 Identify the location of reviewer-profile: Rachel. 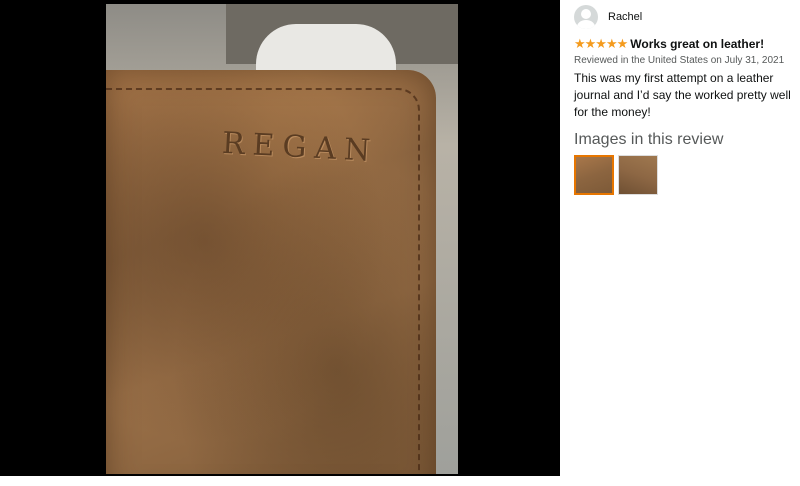
(687, 17).